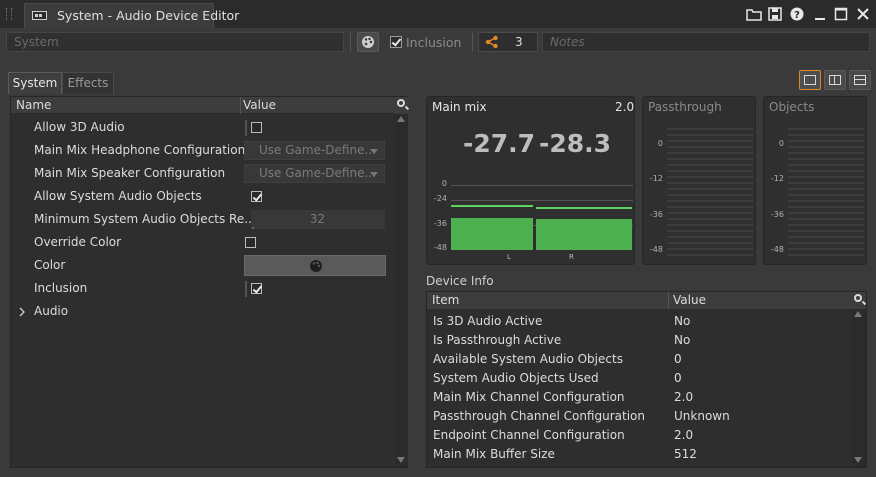 The height and width of the screenshot is (477, 876). What do you see at coordinates (656, 249) in the screenshot?
I see `tick-label: -48` at bounding box center [656, 249].